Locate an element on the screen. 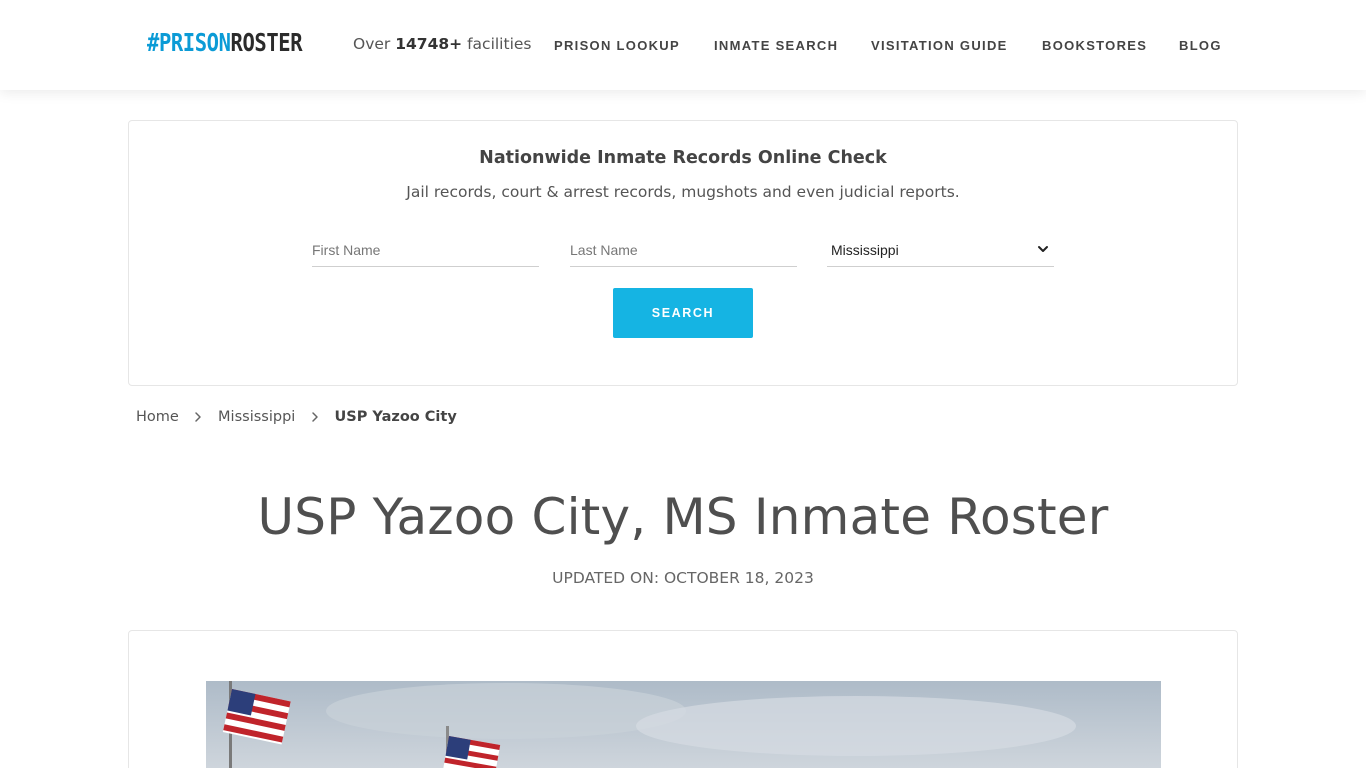  state-select-value: Mississippi is located at coordinates (865, 250).